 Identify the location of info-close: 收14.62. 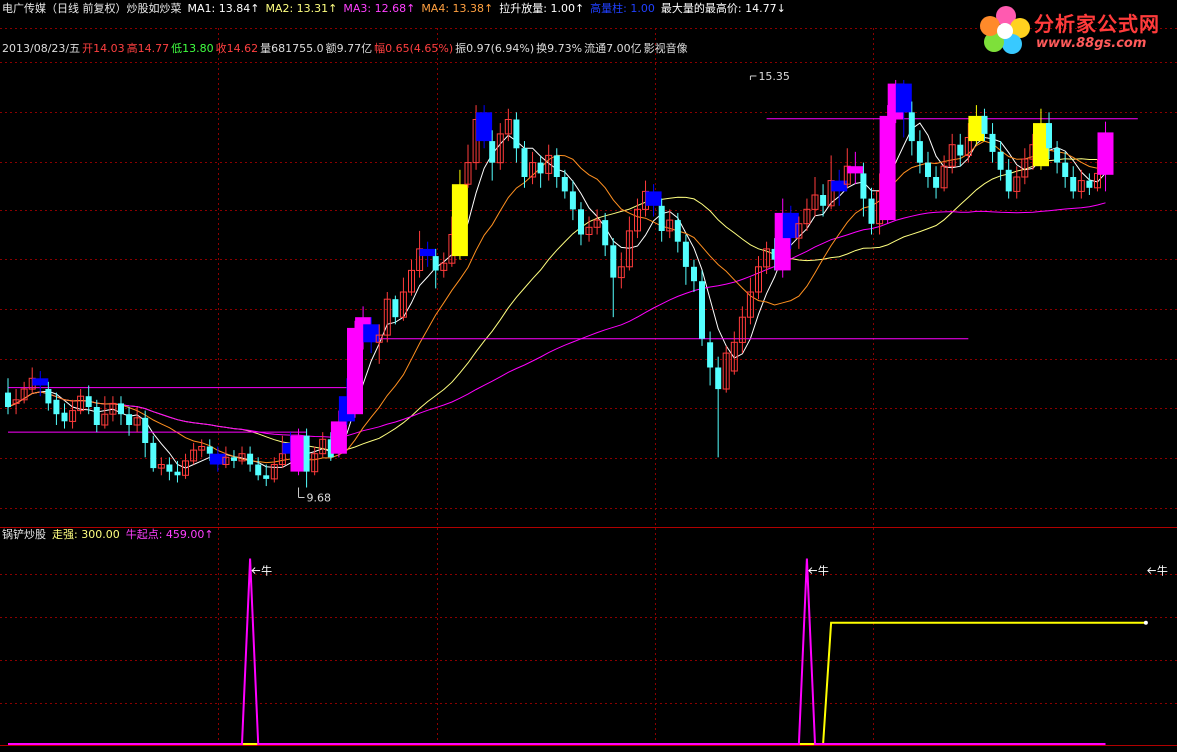
(237, 48).